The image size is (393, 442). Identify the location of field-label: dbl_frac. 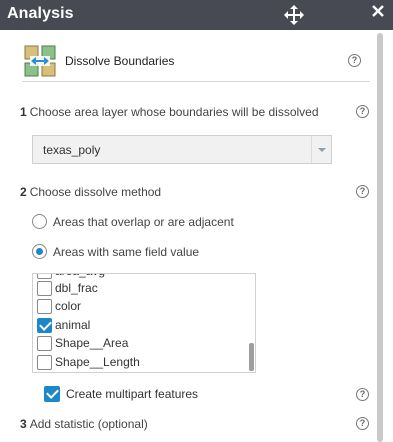
(76, 288).